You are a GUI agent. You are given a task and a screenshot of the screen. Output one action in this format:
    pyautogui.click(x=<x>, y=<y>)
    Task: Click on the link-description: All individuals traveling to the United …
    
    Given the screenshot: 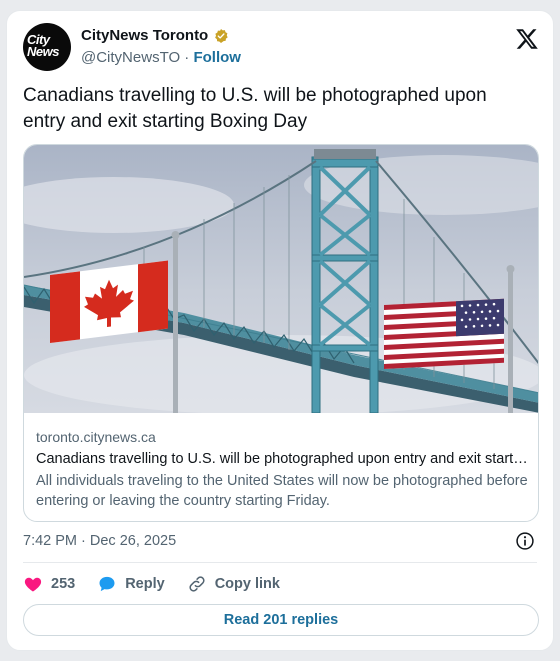 What is the action you would take?
    pyautogui.click(x=282, y=491)
    